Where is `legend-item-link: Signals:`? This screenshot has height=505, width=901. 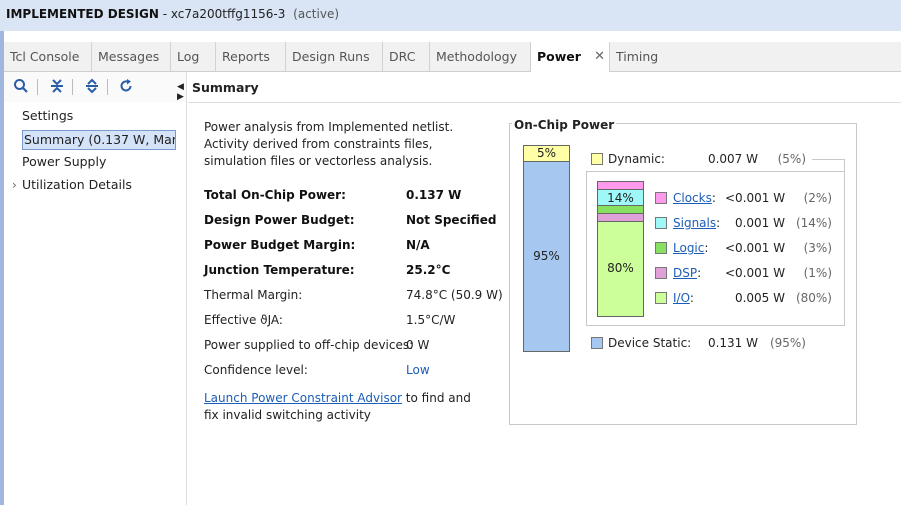 legend-item-link: Signals: is located at coordinates (696, 223).